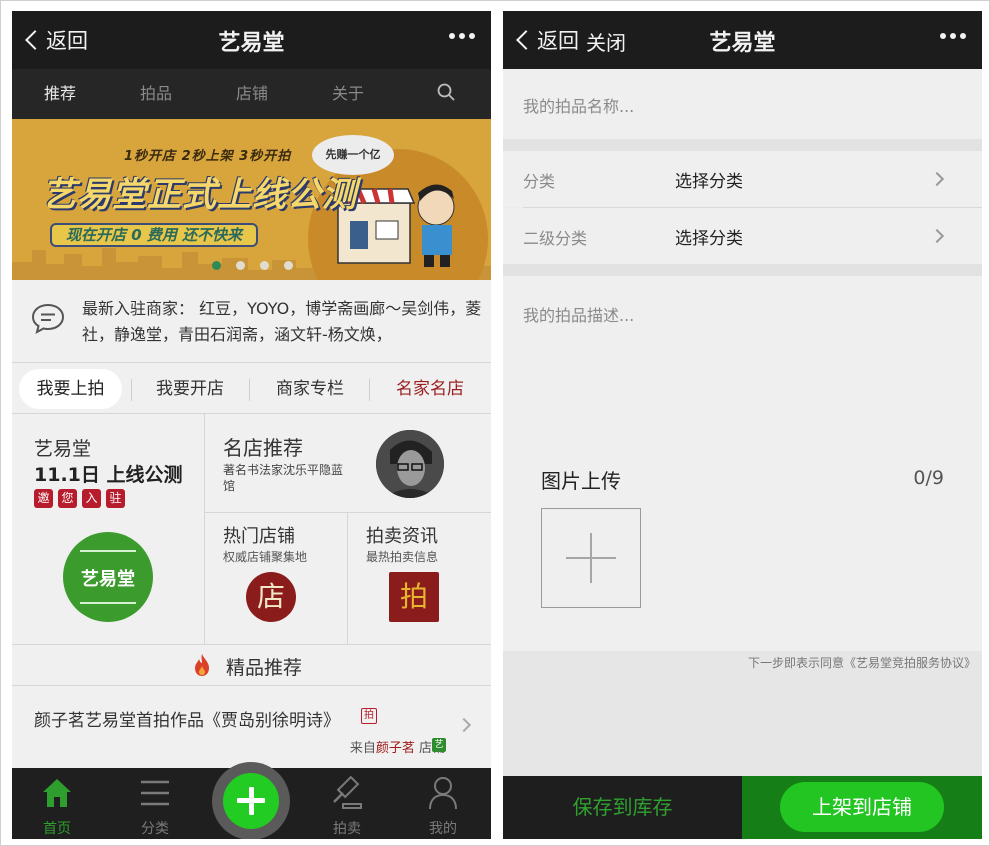 The image size is (990, 846). What do you see at coordinates (264, 668) in the screenshot?
I see `featured-title: 精品推荐` at bounding box center [264, 668].